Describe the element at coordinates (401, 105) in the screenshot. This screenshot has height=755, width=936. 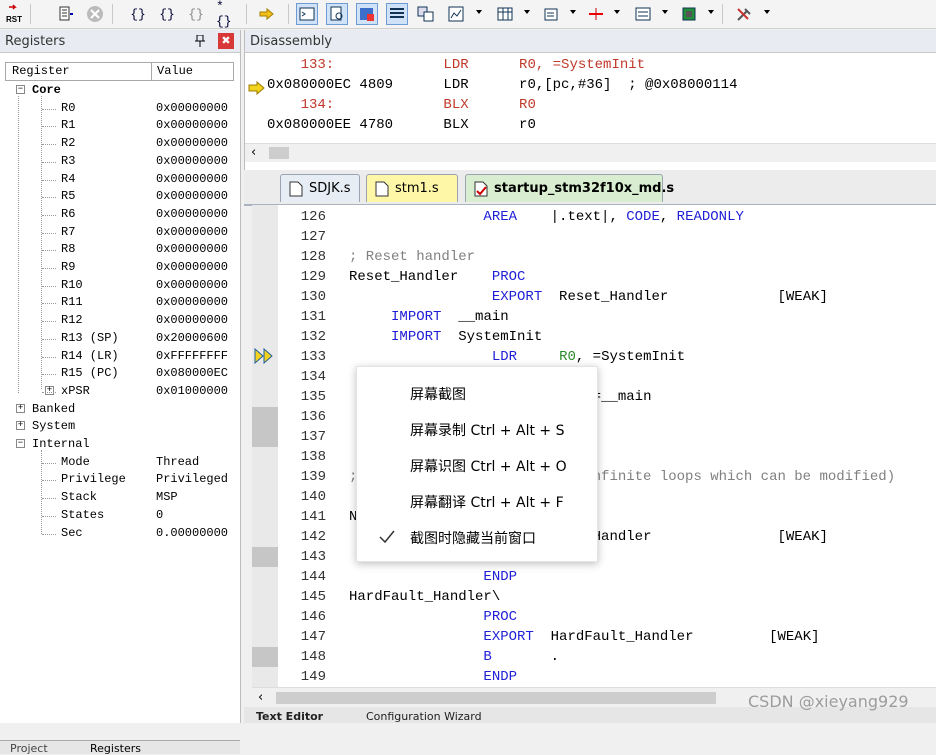
I see `disassembly-line: 134: BLX R0` at that location.